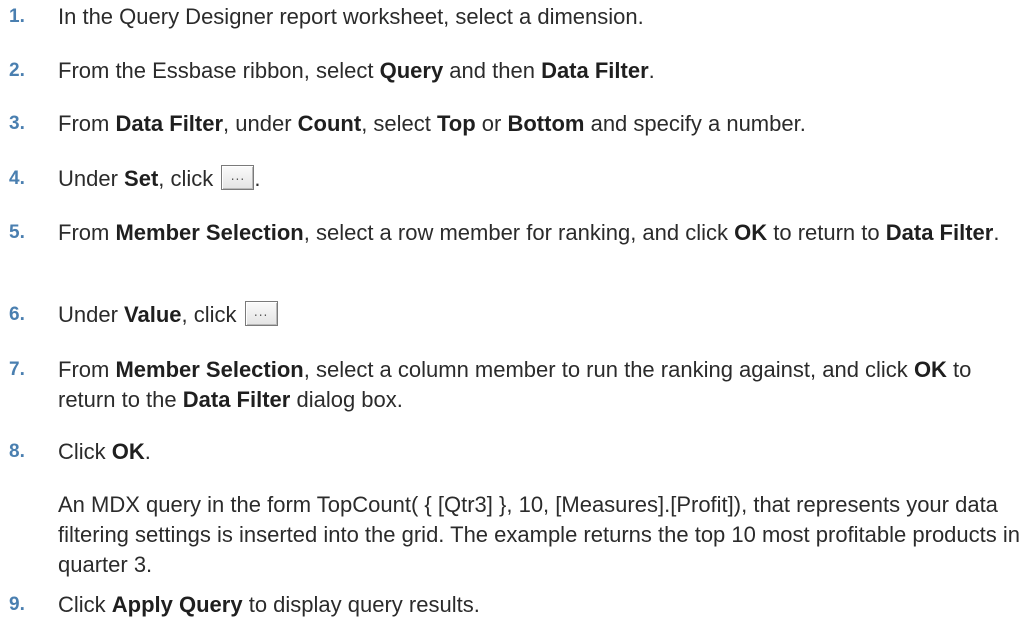 Image resolution: width=1034 pixels, height=628 pixels. Describe the element at coordinates (456, 123) in the screenshot. I see `ui-term: Top` at that location.